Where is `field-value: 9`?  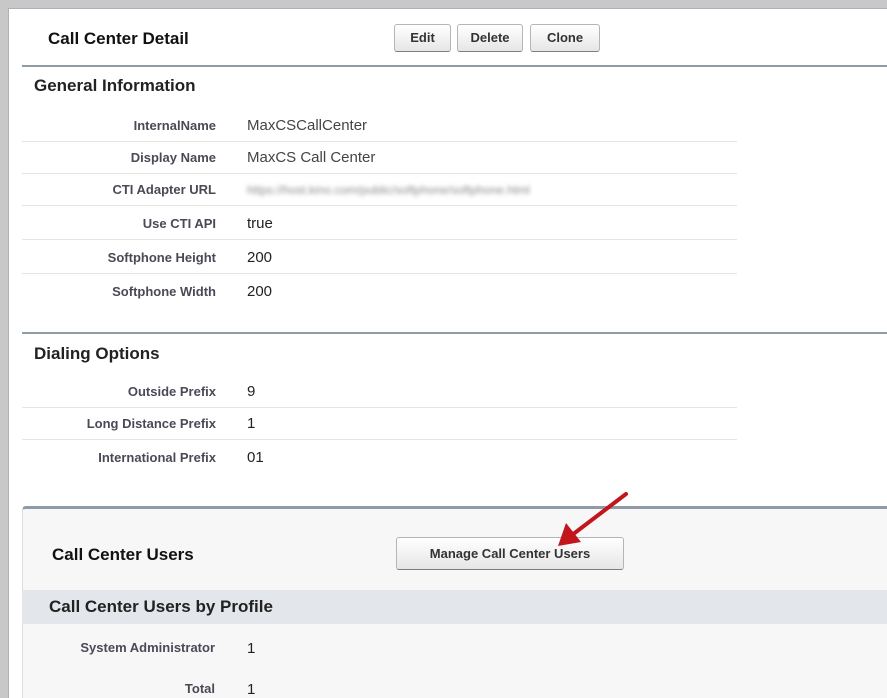 field-value: 9 is located at coordinates (251, 391).